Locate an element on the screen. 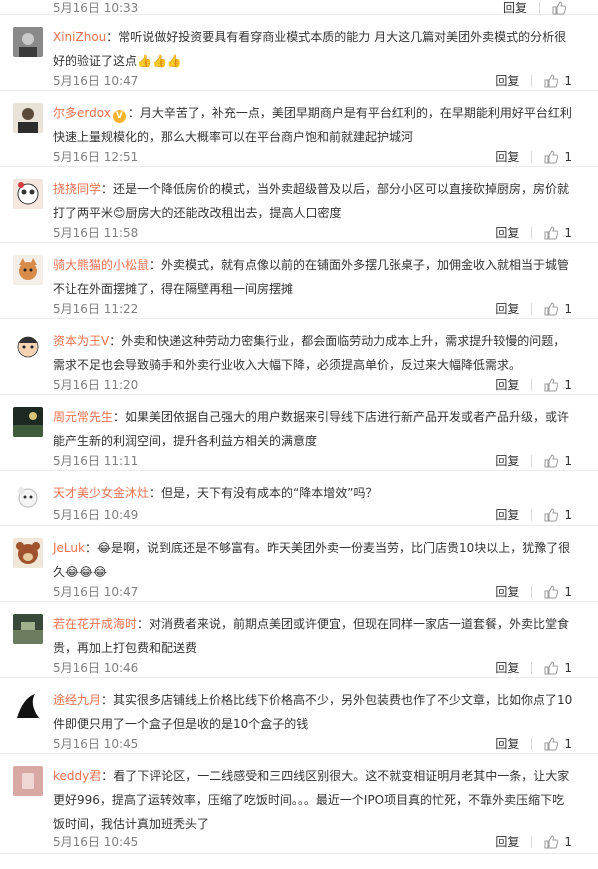 The image size is (598, 869). comment-item: 5月16日 10:33 回复 is located at coordinates (299, 7).